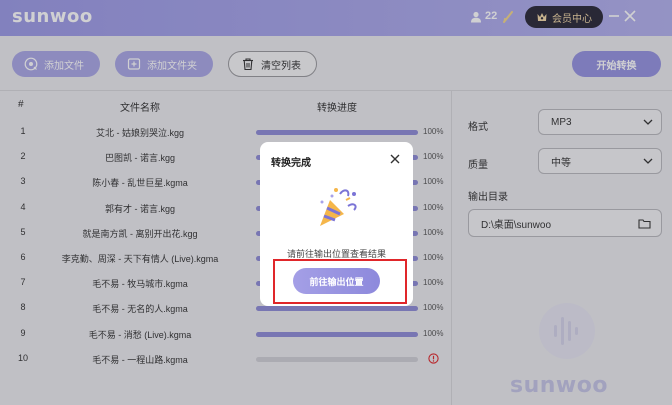  What do you see at coordinates (338, 207) in the screenshot?
I see `party-popper-icon` at bounding box center [338, 207].